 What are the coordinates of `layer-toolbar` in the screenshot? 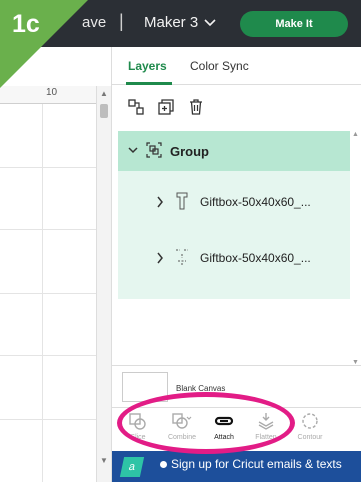 It's located at (166, 107).